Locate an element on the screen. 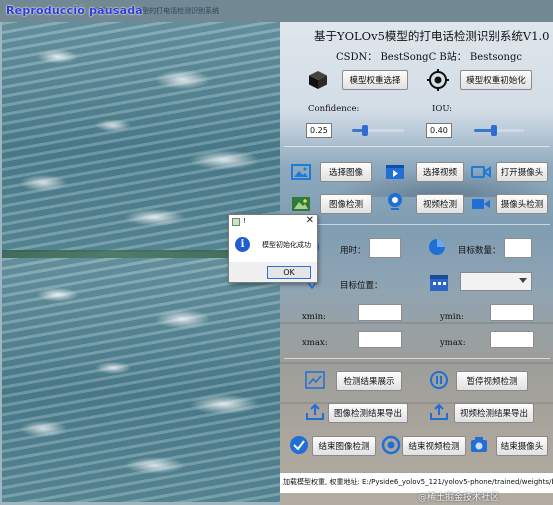 The height and width of the screenshot is (505, 553). chevron-down-icon is located at coordinates (523, 280).